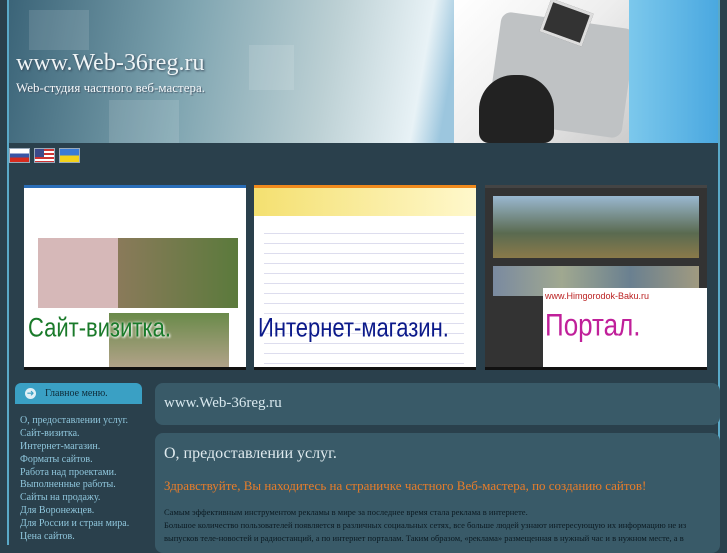  Describe the element at coordinates (74, 460) in the screenshot. I see `menu-item: Форматы сайтов.` at that location.